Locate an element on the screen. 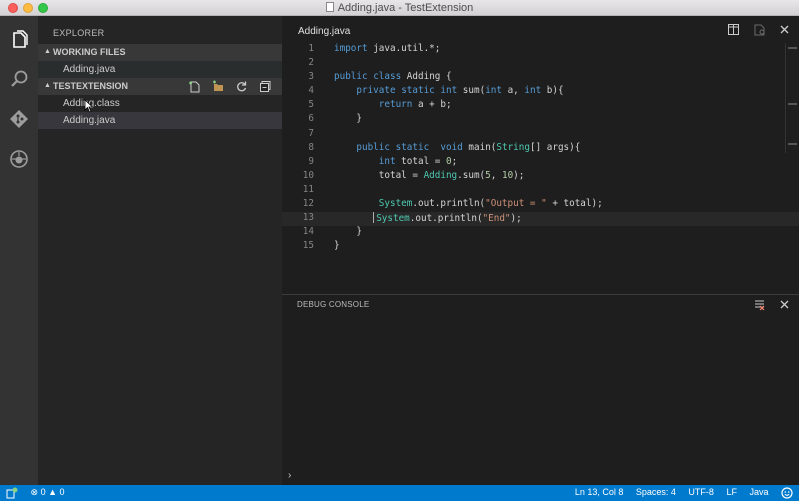 Image resolution: width=799 pixels, height=501 pixels. window-title: Adding.java - TestExtension is located at coordinates (399, 8).